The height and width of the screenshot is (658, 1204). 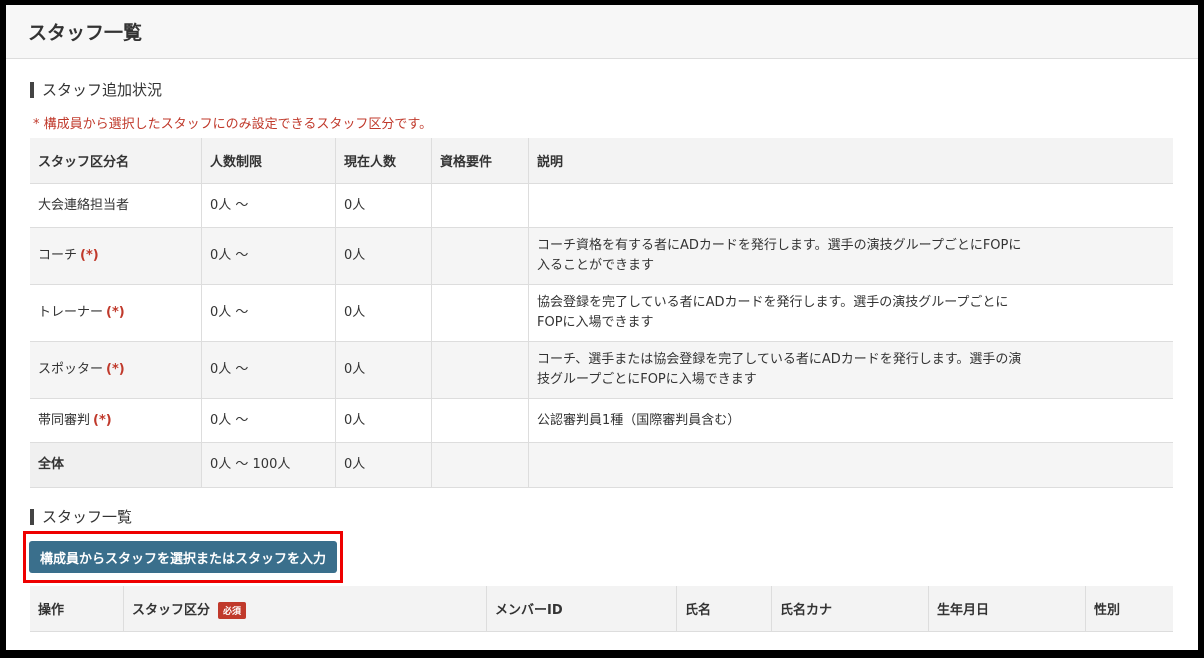 I want to click on limits-row: 帯同審判 (*) 0人 〜 0人 公認審判員1種（国際審判員含む）, so click(x=601, y=420).